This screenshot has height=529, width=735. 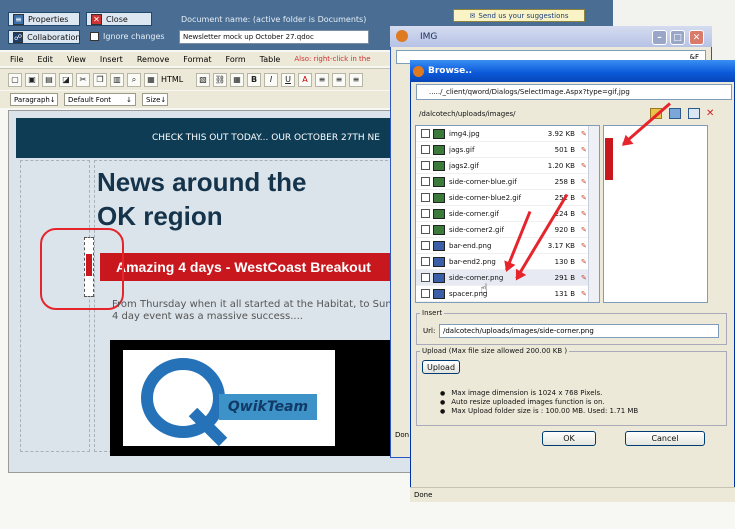 What do you see at coordinates (484, 289) in the screenshot?
I see `hand-cursor-icon: ☝` at bounding box center [484, 289].